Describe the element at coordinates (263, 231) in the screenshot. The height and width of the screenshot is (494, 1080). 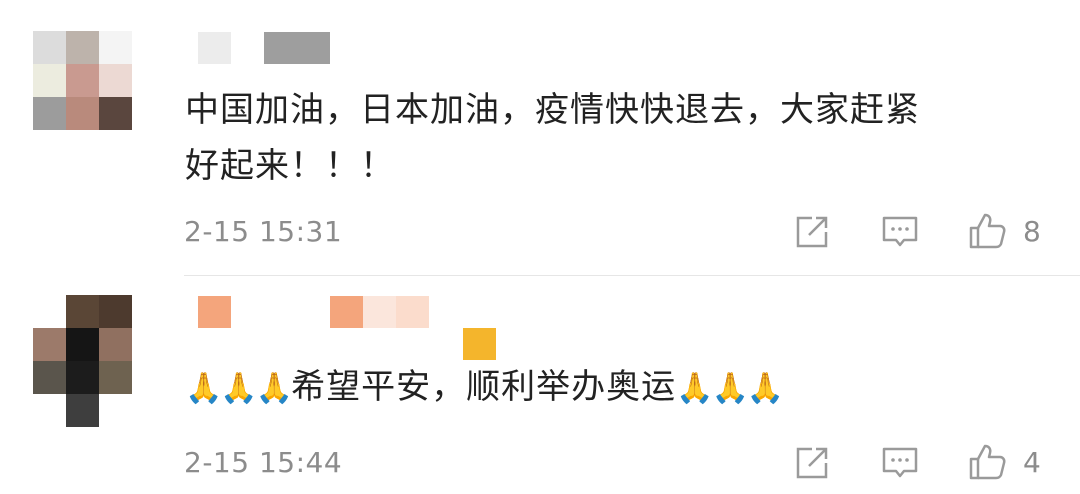
I see `timestamp: 2-15 15:31` at that location.